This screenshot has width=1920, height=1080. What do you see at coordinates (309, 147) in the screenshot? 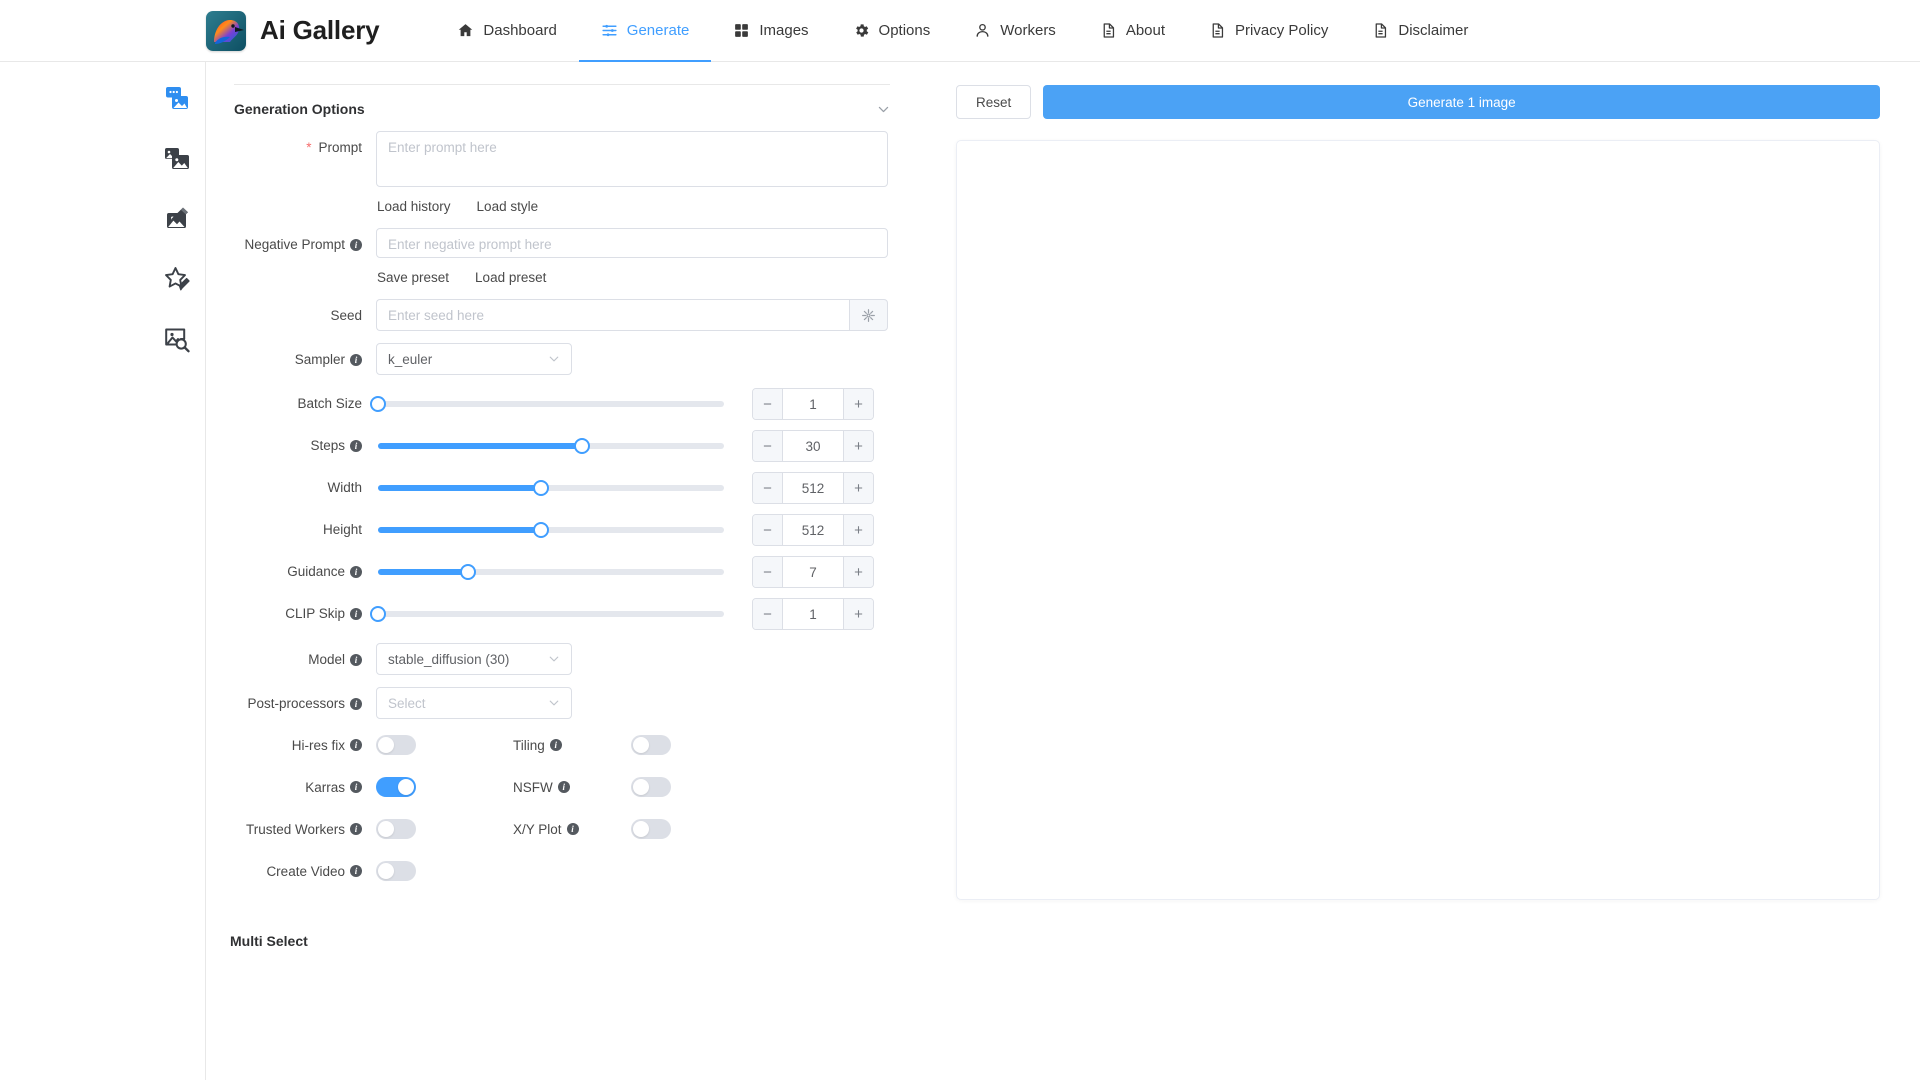
I see `required-marker: *` at bounding box center [309, 147].